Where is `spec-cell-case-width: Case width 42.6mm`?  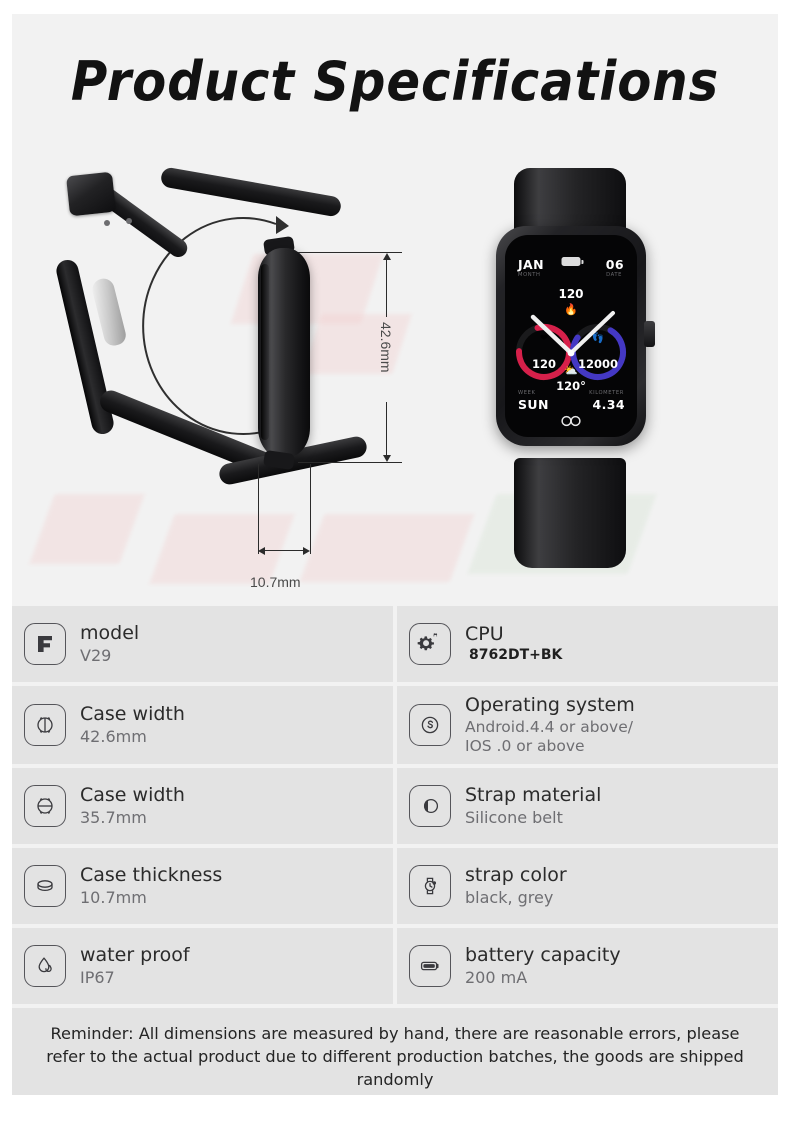 spec-cell-case-width: Case width 42.6mm is located at coordinates (202, 725).